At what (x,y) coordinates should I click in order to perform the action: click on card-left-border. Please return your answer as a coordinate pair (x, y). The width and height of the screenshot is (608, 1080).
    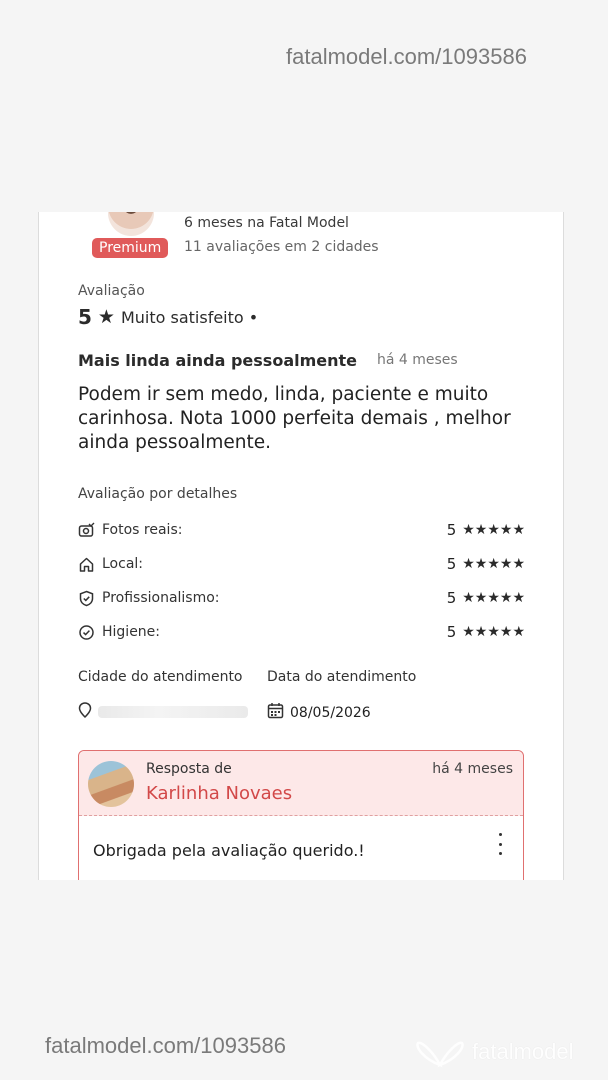
    Looking at the image, I should click on (38, 546).